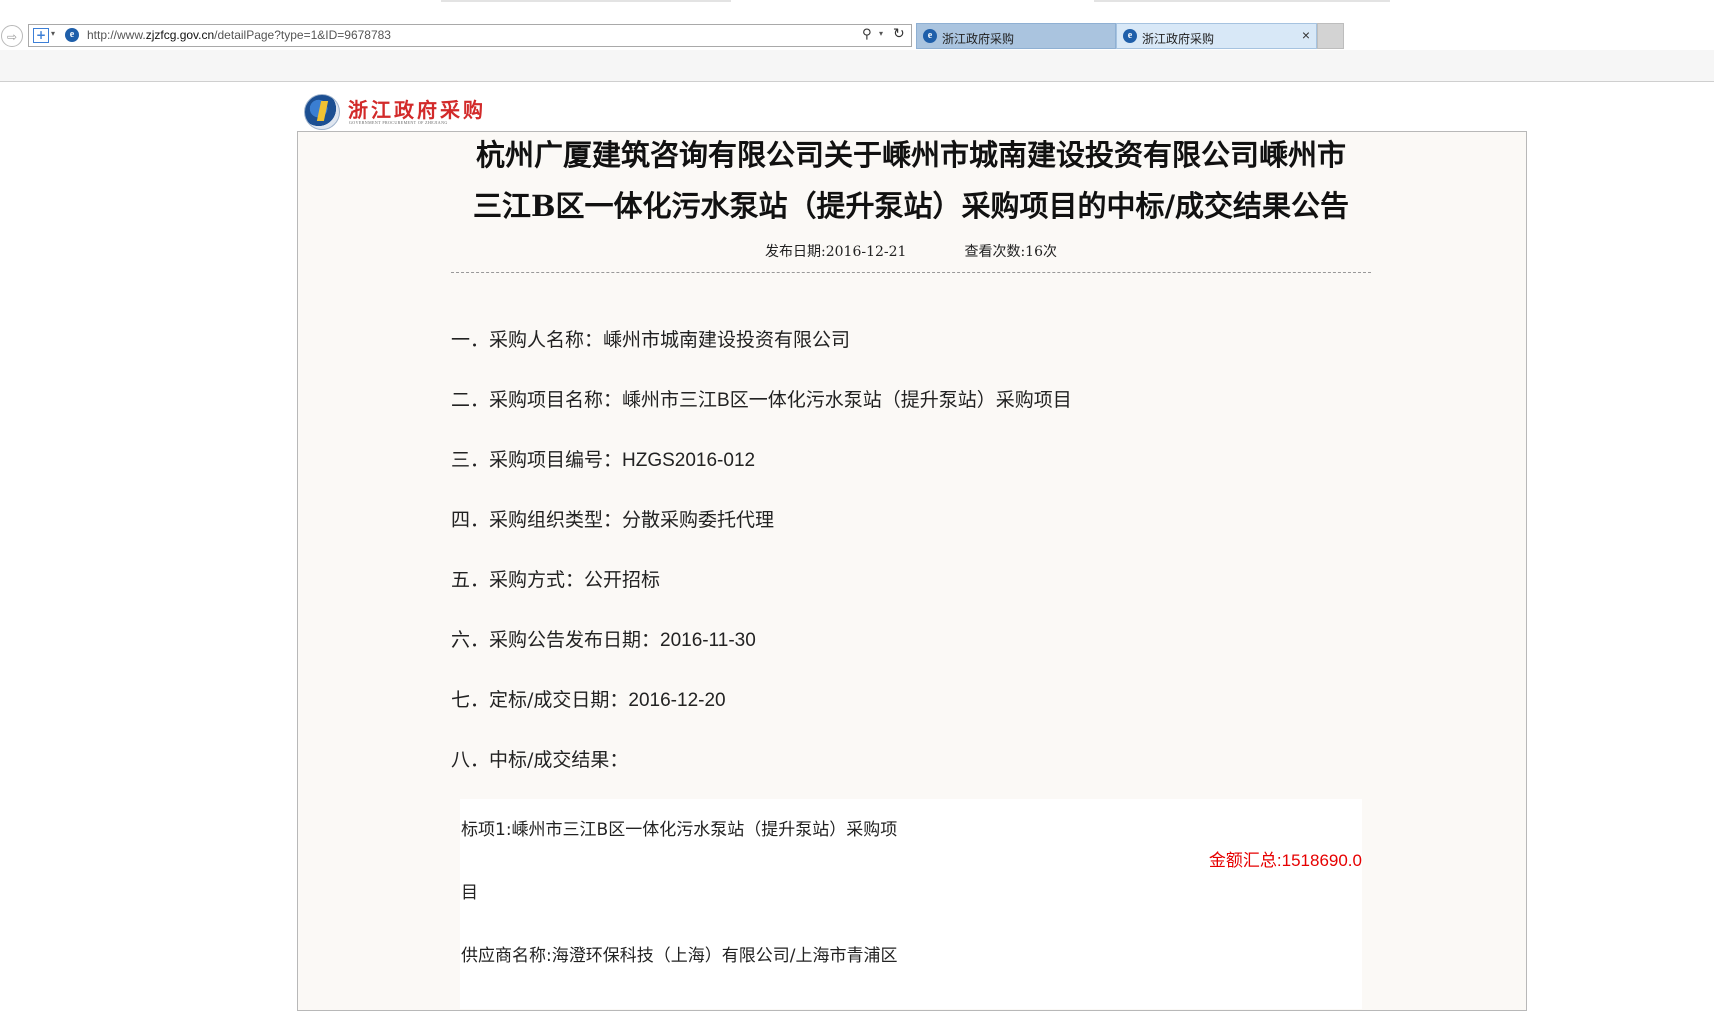 The image size is (1714, 1011). I want to click on field-label: 二．采购项目名称：, so click(537, 400).